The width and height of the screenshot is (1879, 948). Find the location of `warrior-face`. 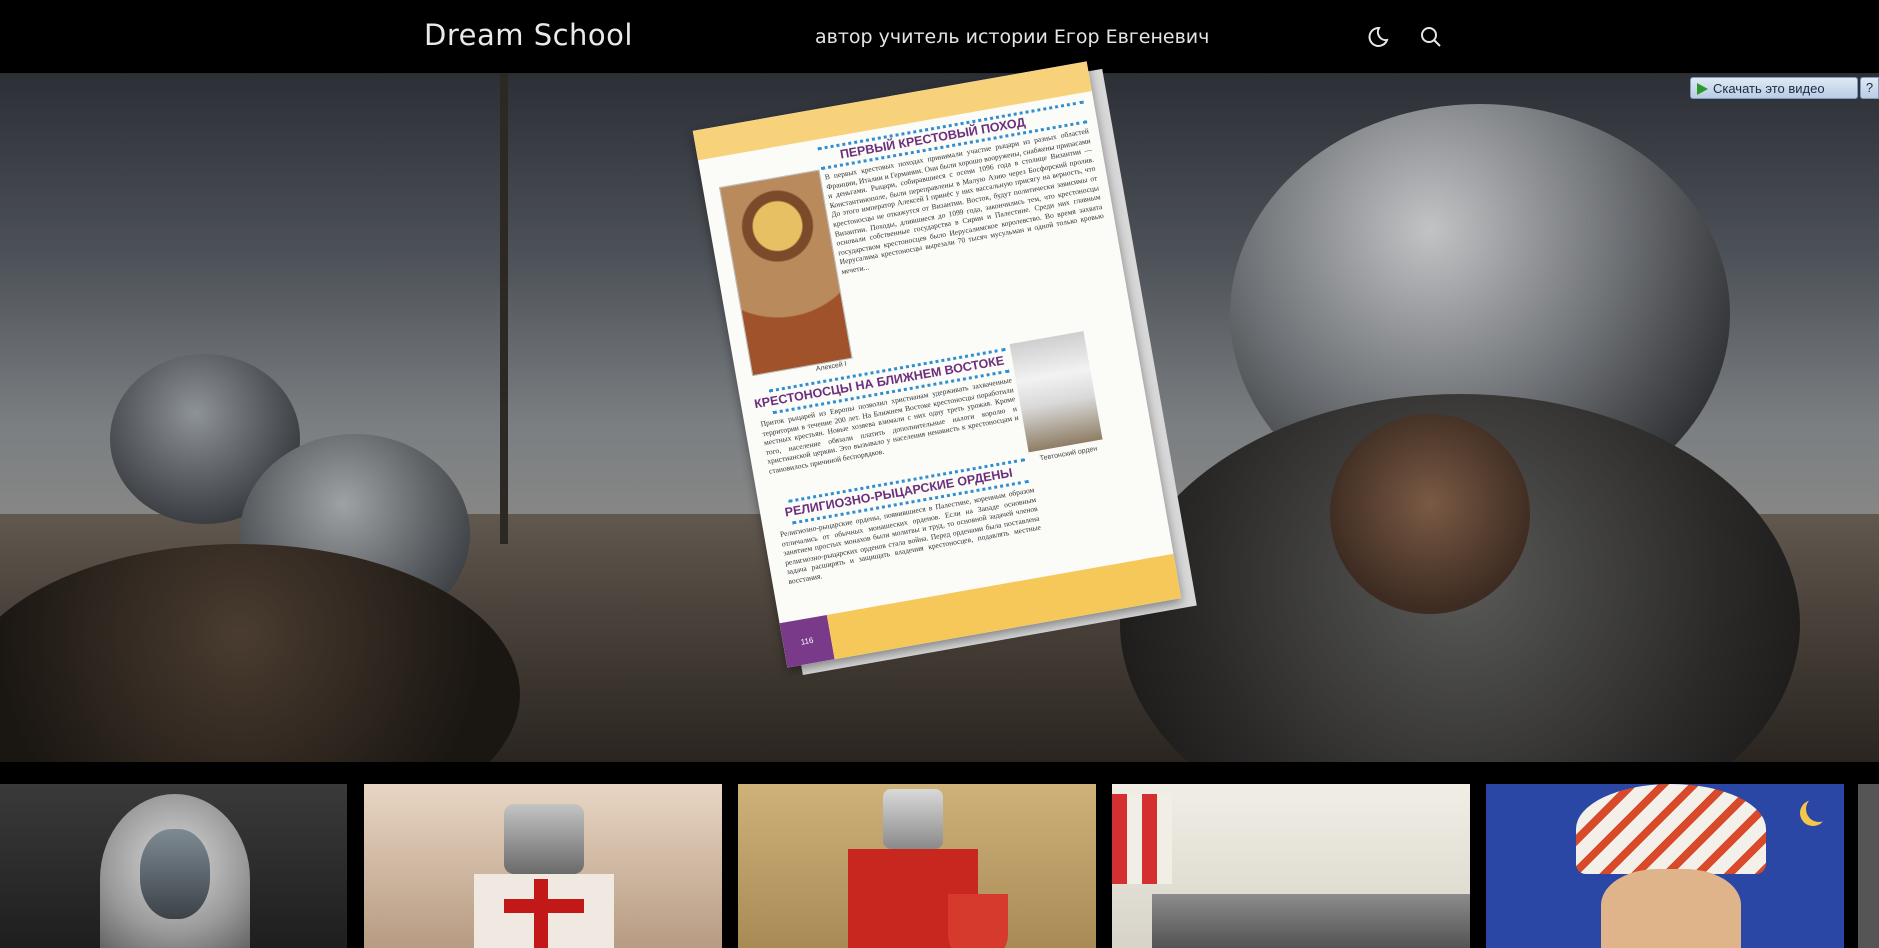

warrior-face is located at coordinates (1671, 908).